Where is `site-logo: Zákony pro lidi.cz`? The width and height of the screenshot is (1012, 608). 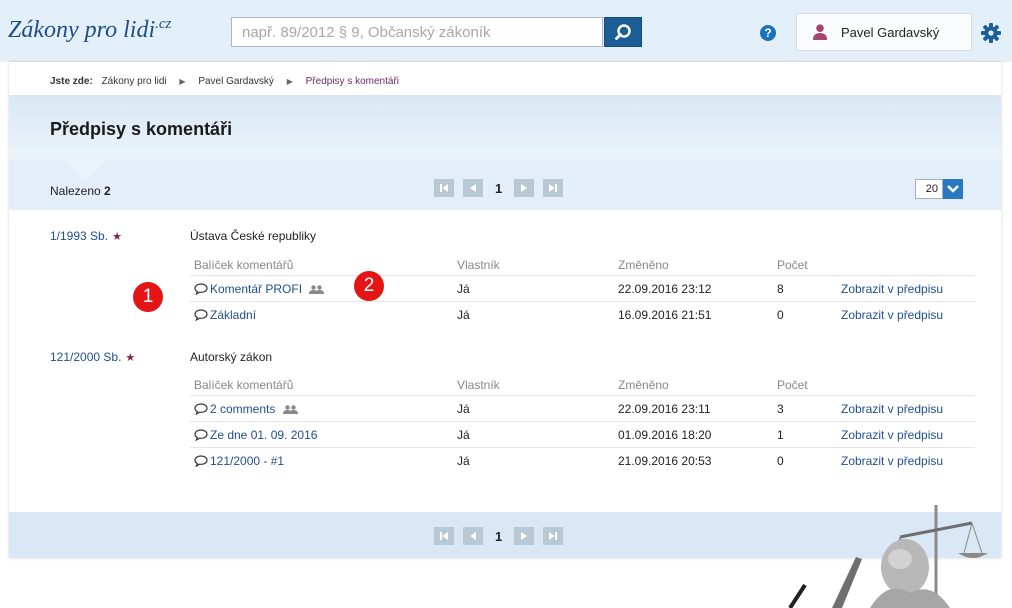 site-logo: Zákony pro lidi.cz is located at coordinates (89, 30).